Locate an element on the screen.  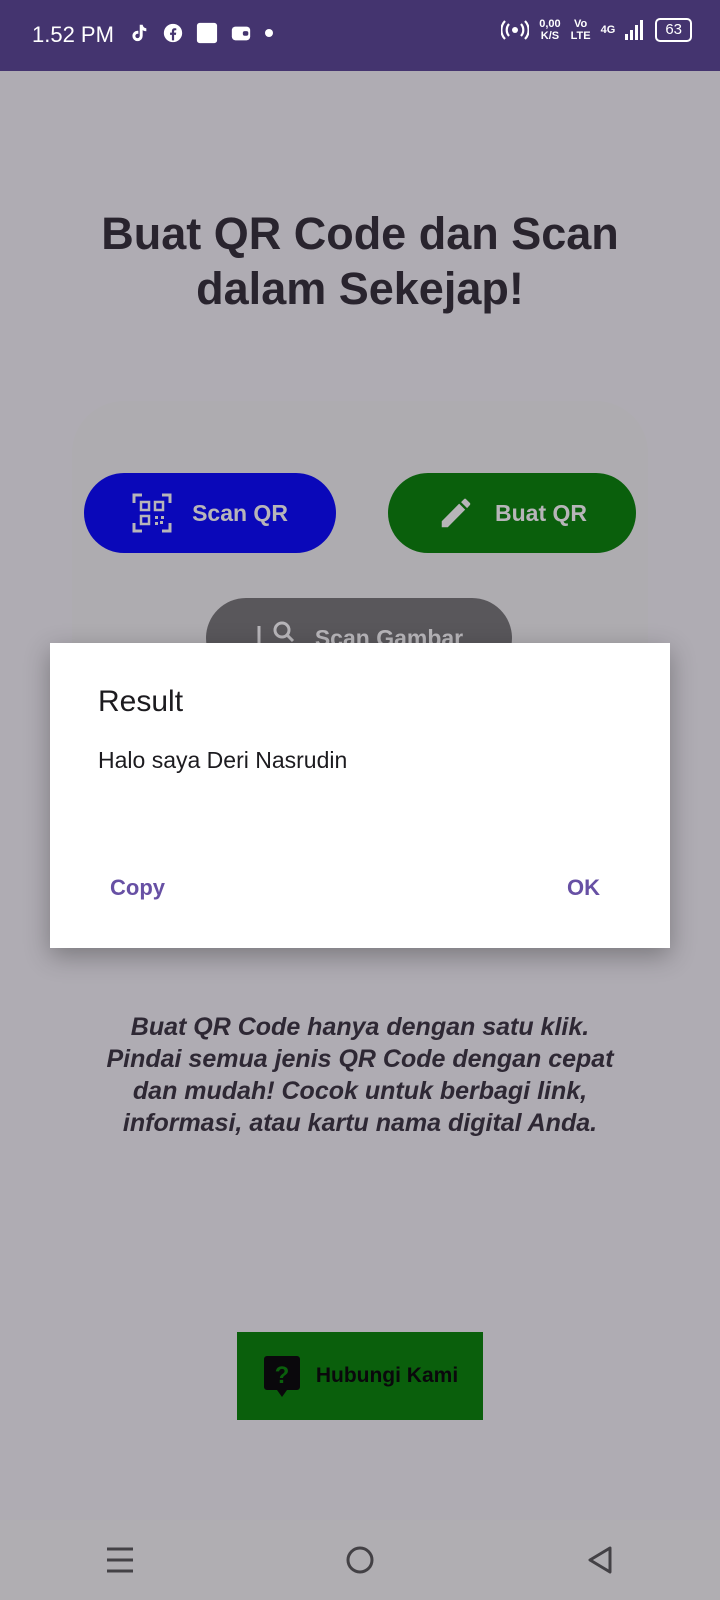
notification-icons is located at coordinates (201, 33).